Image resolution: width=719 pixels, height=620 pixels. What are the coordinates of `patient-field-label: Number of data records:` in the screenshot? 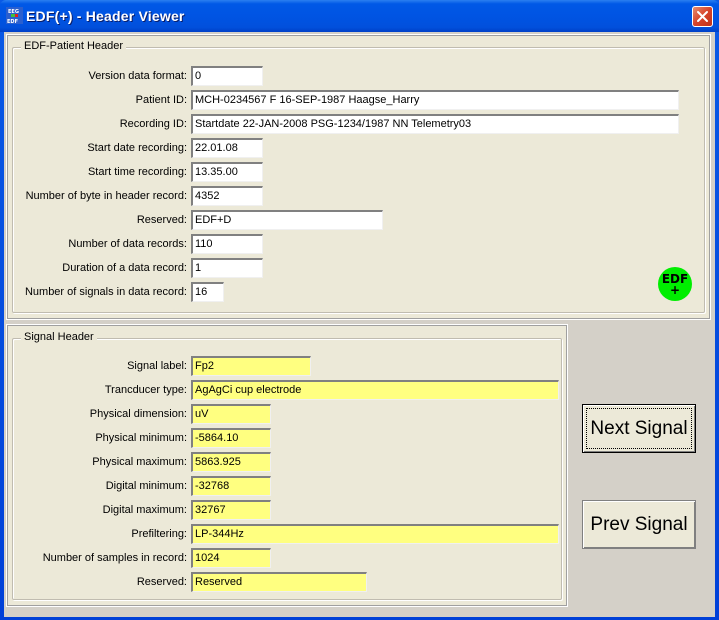 It's located at (127, 244).